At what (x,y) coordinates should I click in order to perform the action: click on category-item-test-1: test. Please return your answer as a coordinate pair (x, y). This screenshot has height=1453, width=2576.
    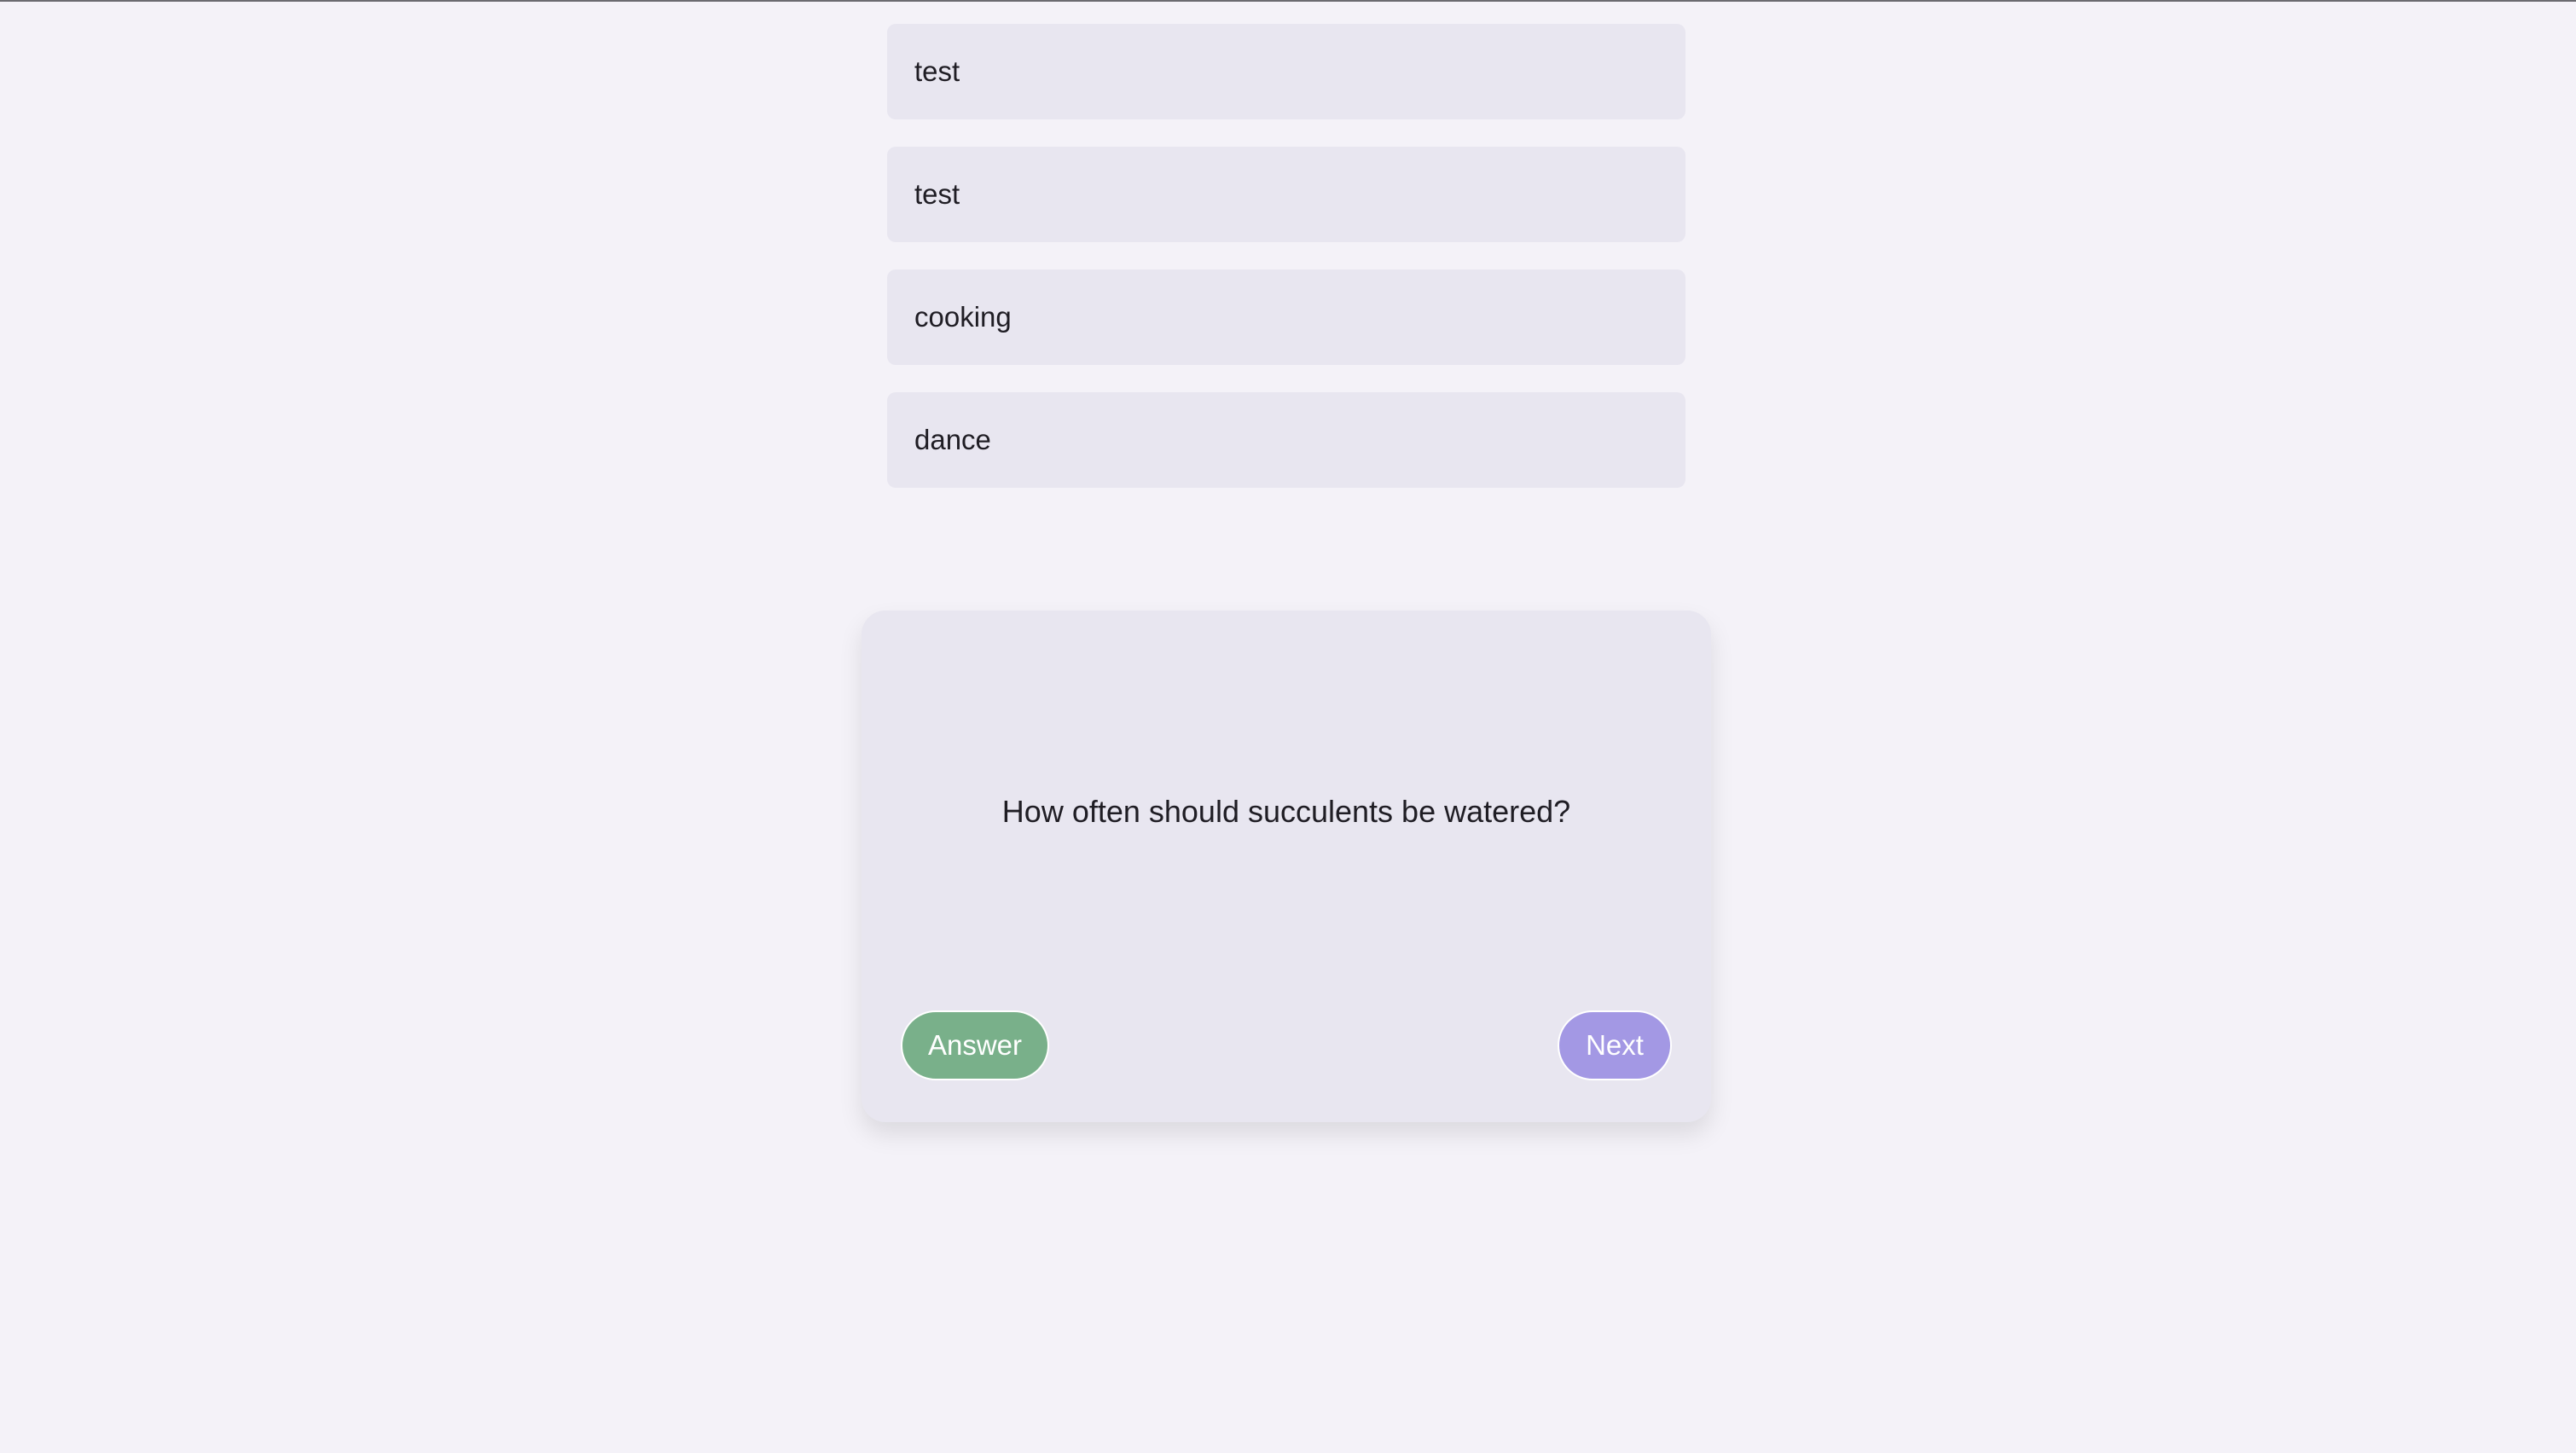
    Looking at the image, I should click on (1286, 71).